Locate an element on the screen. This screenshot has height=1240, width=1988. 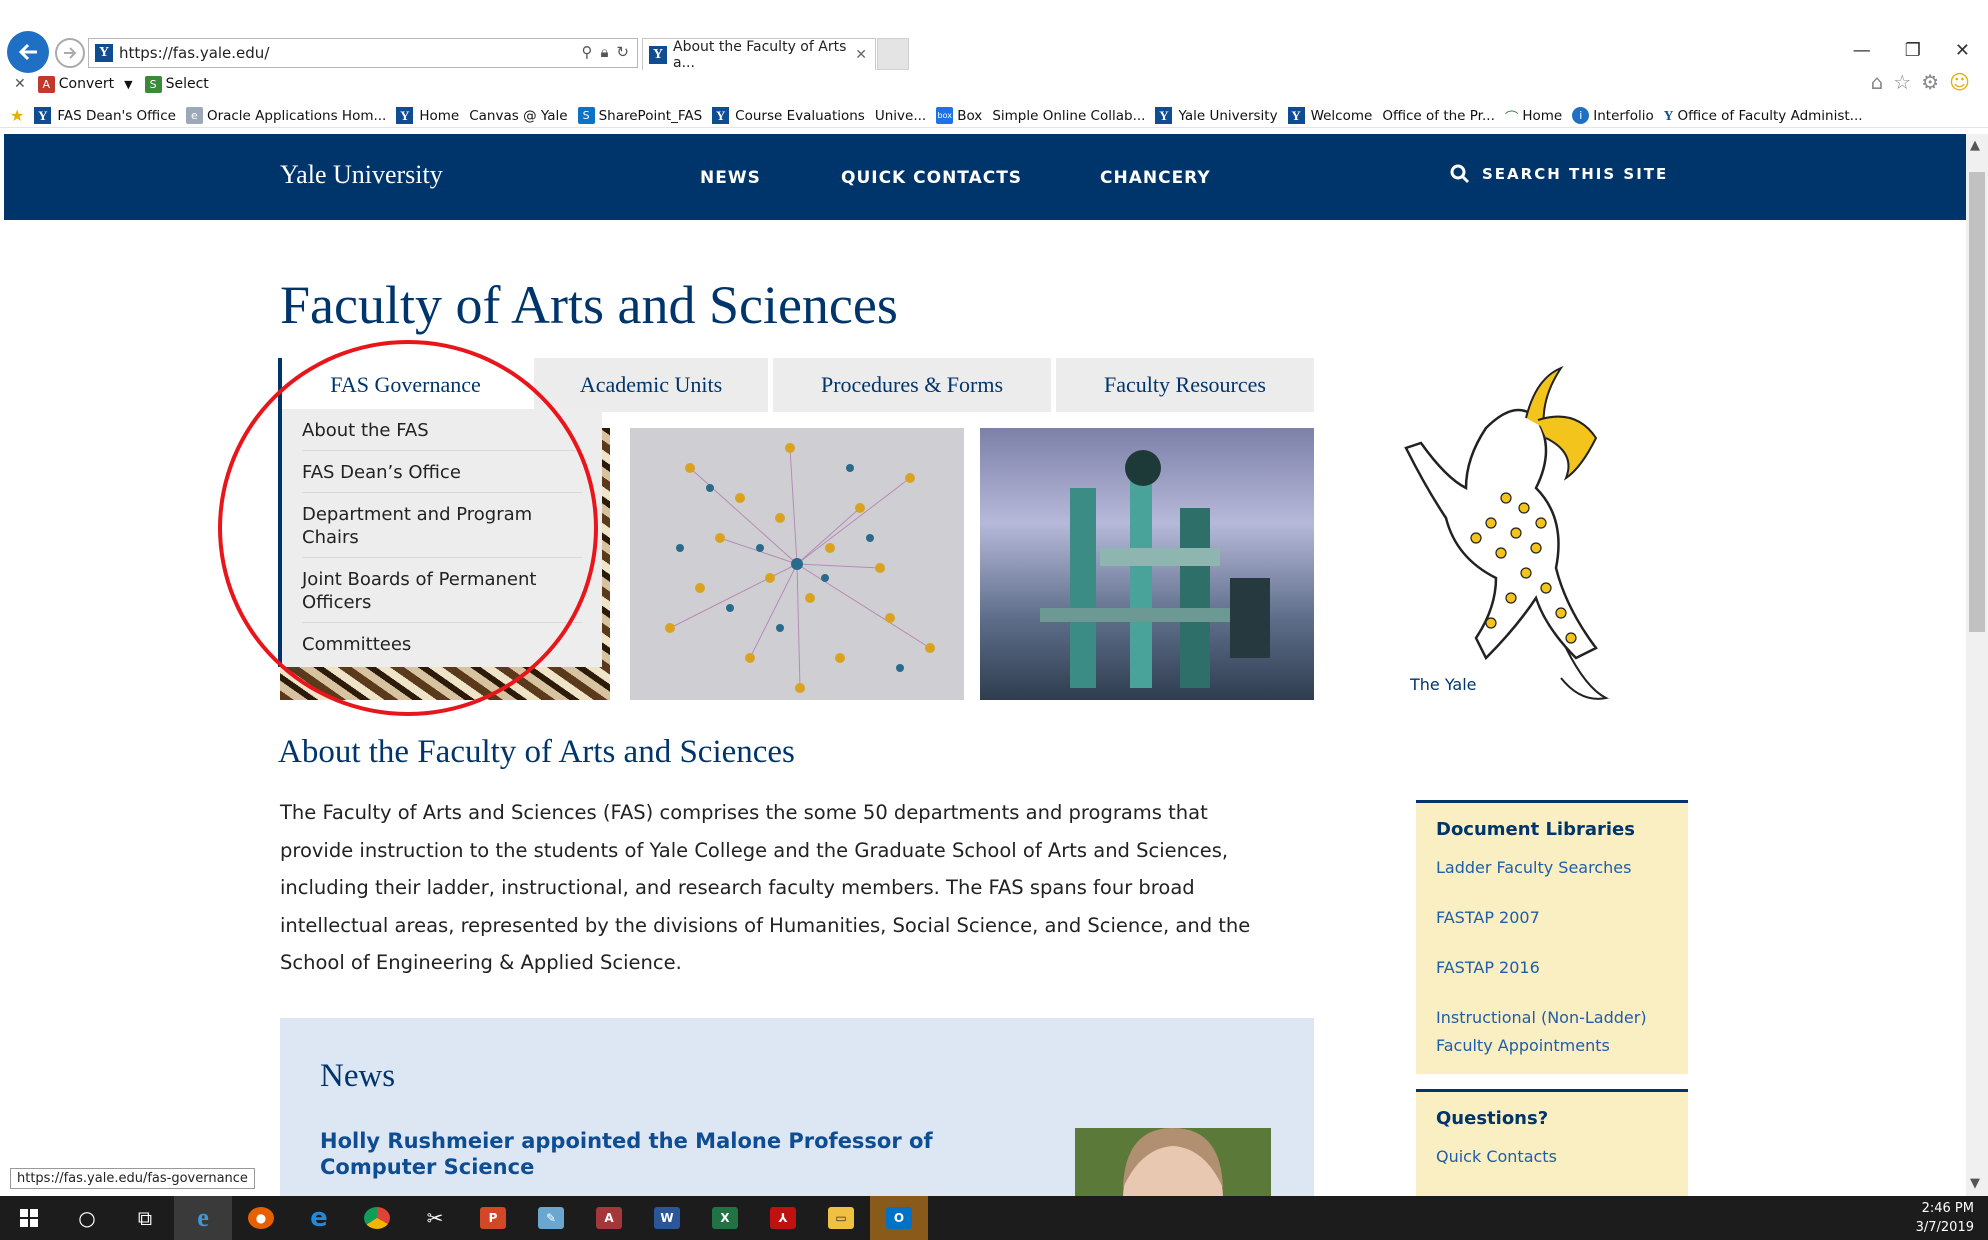
clock-date: 3/7/2019 is located at coordinates (1944, 1227).